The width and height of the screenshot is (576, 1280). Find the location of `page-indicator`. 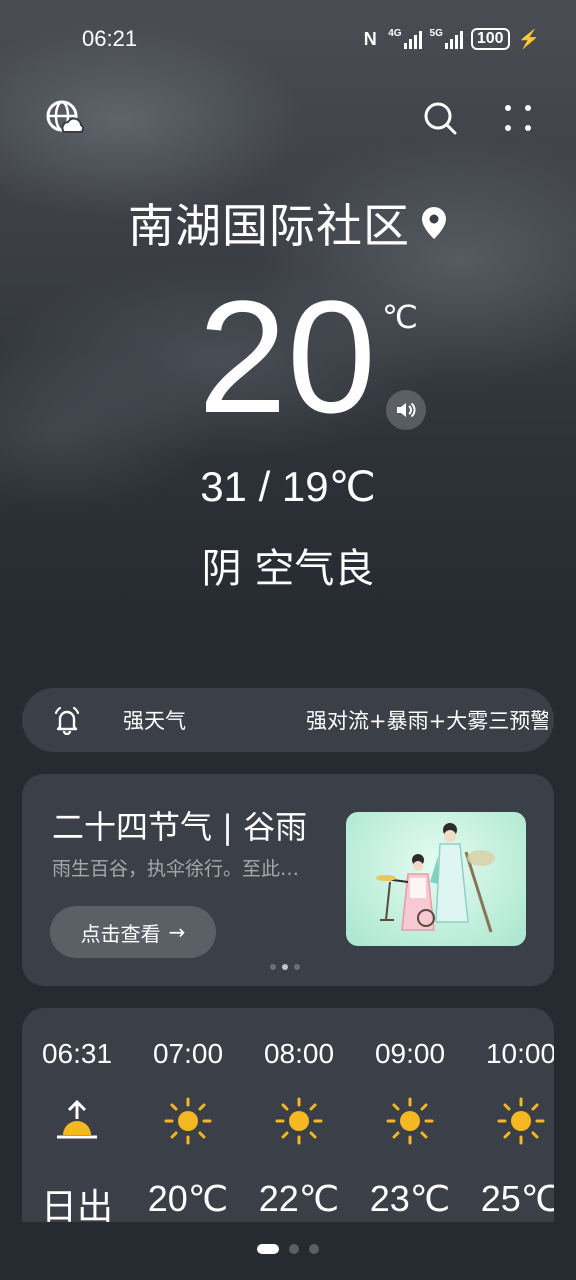

page-indicator is located at coordinates (288, 1249).